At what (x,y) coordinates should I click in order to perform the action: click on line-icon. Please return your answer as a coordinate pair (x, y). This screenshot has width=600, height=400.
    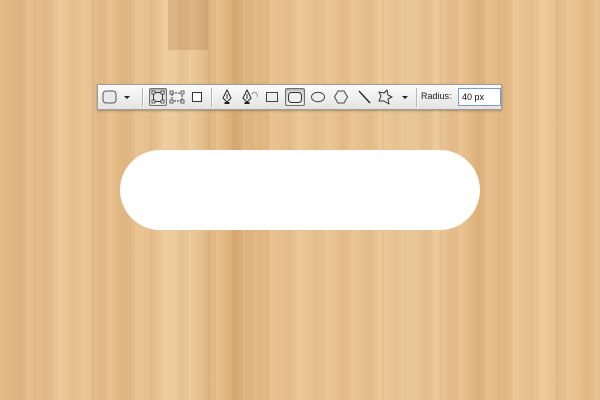
    Looking at the image, I should click on (364, 97).